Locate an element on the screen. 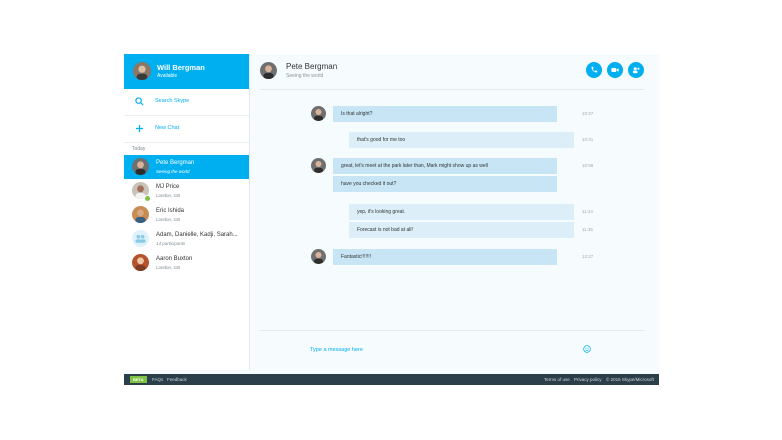 The width and height of the screenshot is (782, 440). message-time: 10:27 is located at coordinates (588, 113).